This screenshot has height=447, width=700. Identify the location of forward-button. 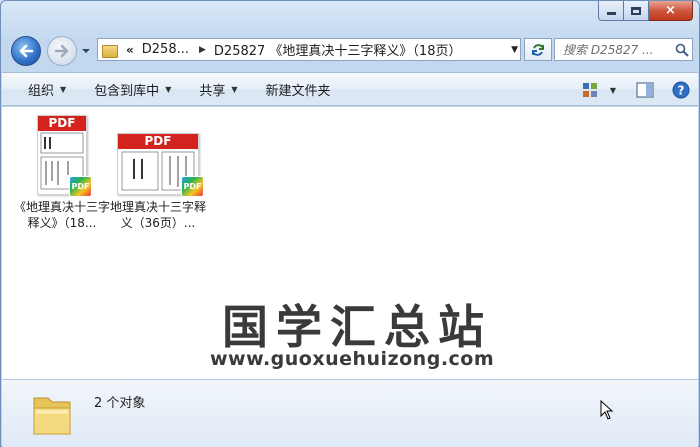
(62, 51).